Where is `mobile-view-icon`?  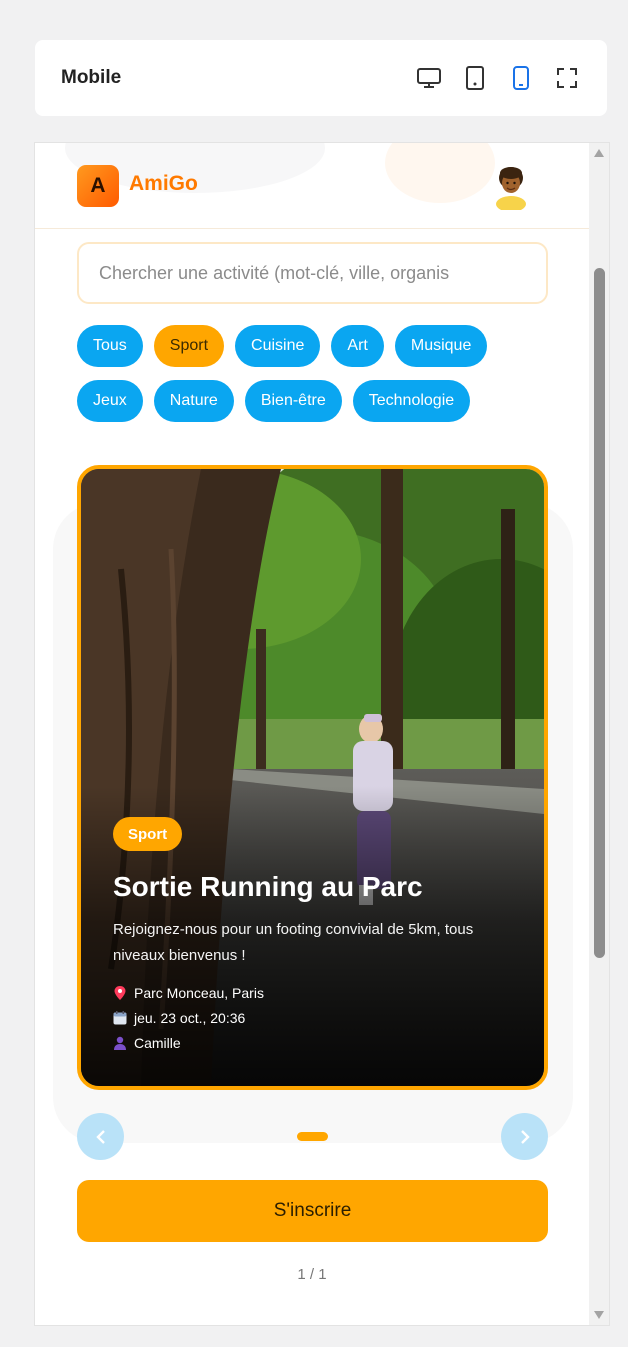
mobile-view-icon is located at coordinates (521, 78).